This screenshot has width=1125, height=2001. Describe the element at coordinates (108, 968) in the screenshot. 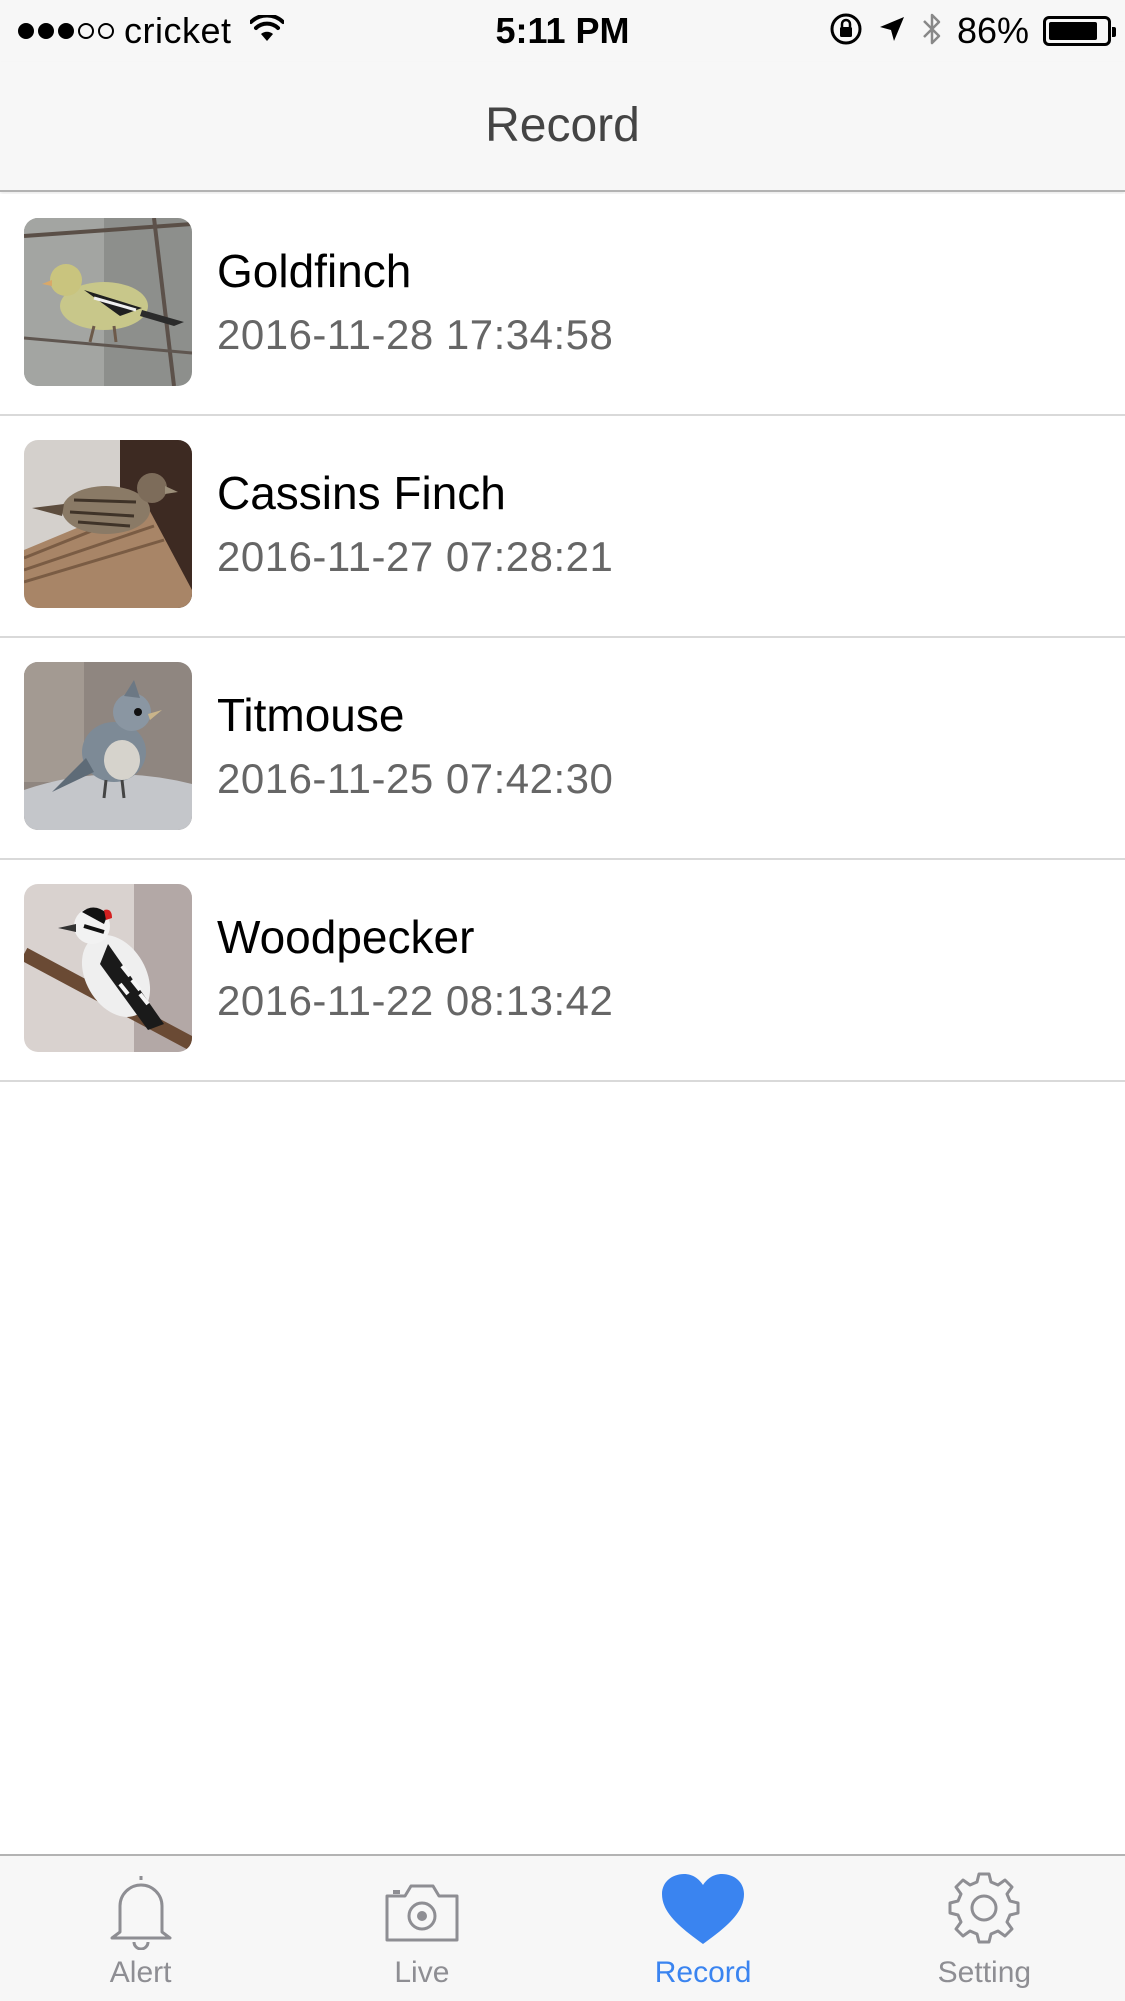

I see `woodpecker-thumbnail` at that location.